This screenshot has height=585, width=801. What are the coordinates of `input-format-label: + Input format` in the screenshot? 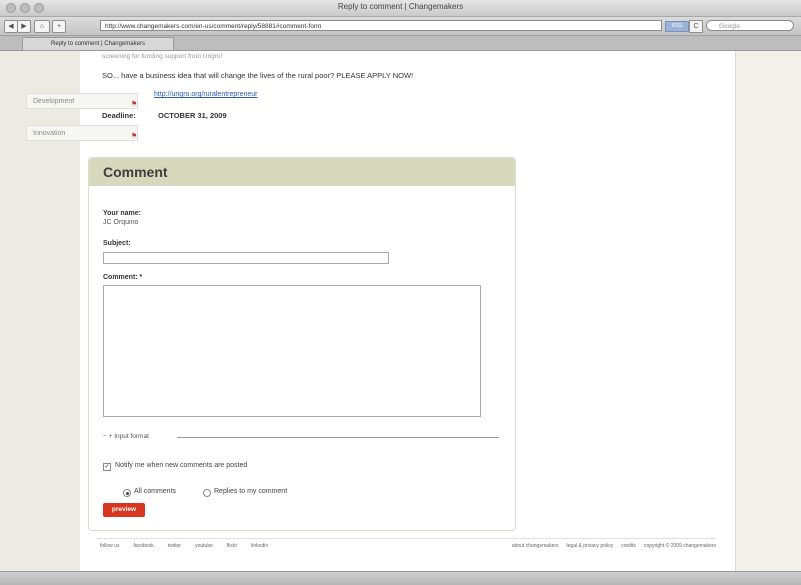 It's located at (128, 436).